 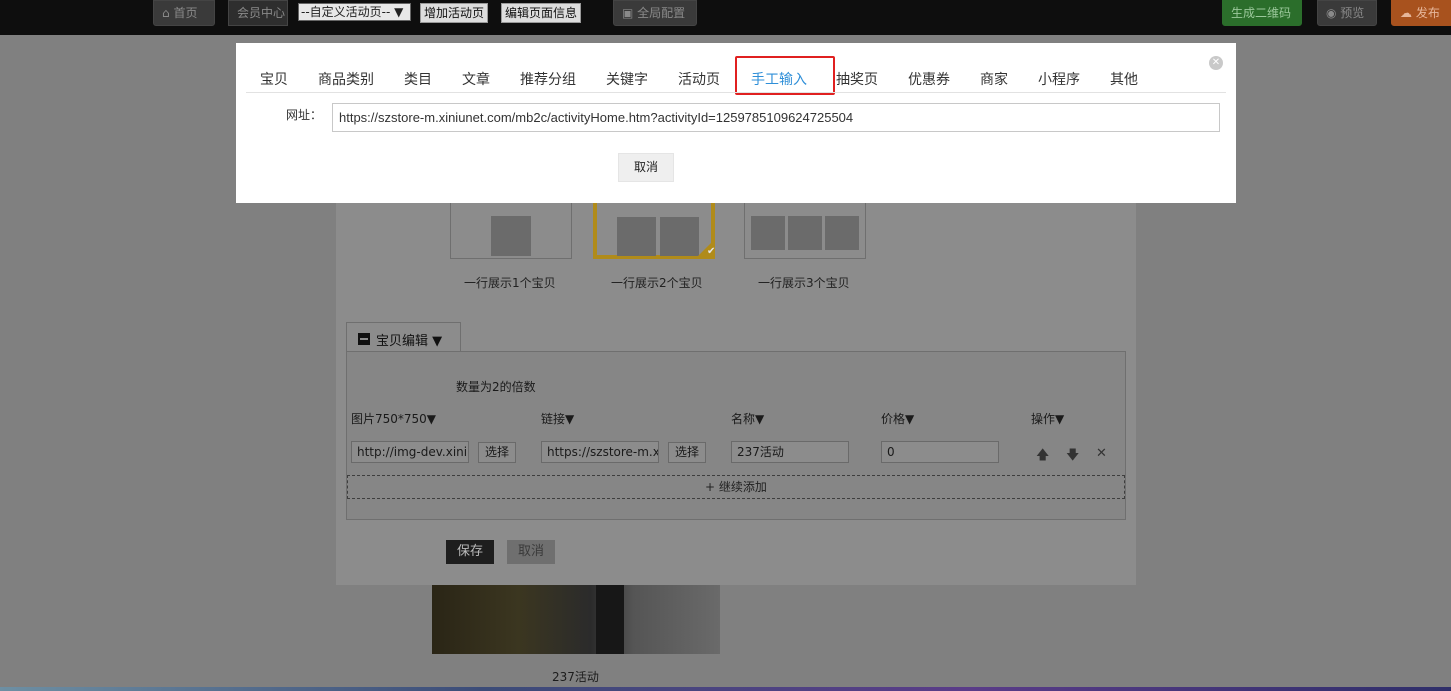 What do you see at coordinates (1101, 453) in the screenshot?
I see `delete-icon: ✕` at bounding box center [1101, 453].